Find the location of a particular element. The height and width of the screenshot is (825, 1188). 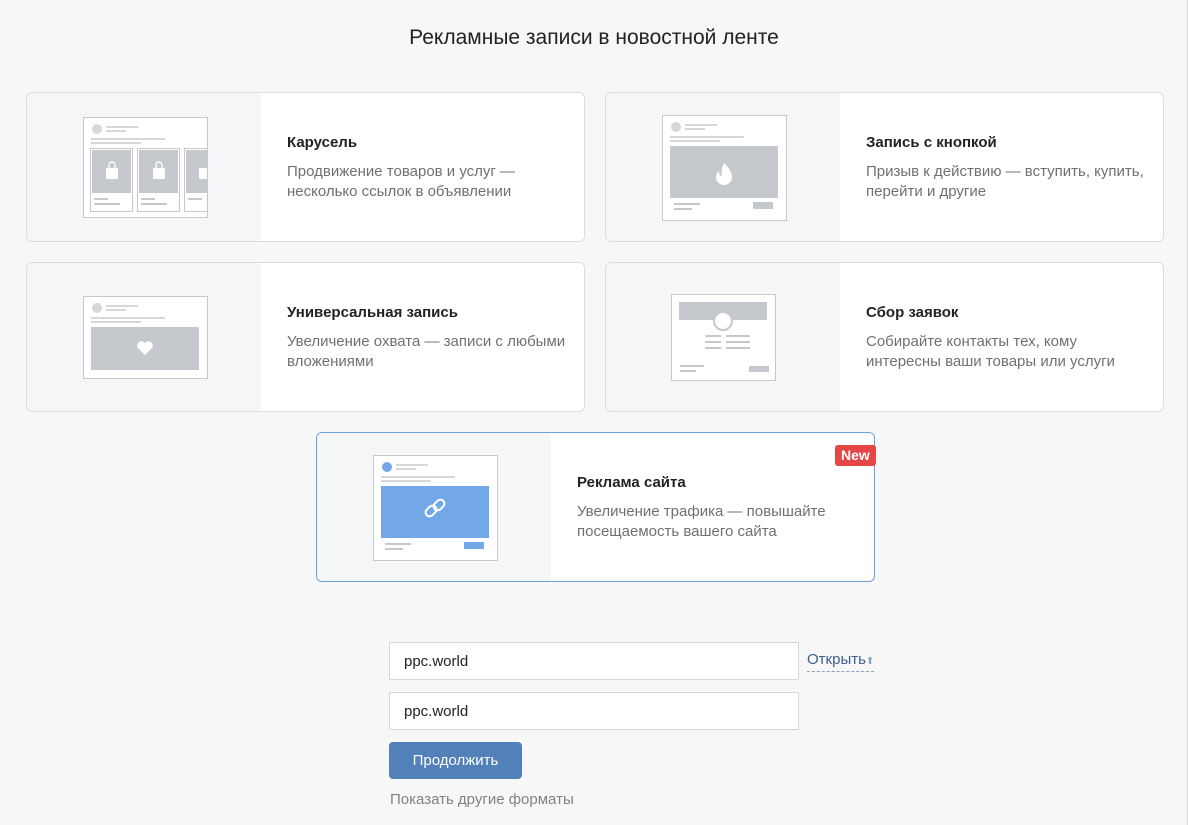

format-name: Сбор заявок is located at coordinates (912, 312).